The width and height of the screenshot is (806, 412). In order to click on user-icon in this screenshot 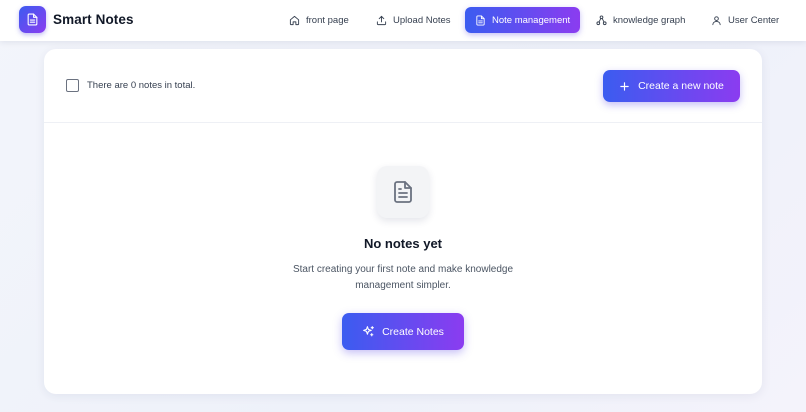, I will do `click(716, 20)`.